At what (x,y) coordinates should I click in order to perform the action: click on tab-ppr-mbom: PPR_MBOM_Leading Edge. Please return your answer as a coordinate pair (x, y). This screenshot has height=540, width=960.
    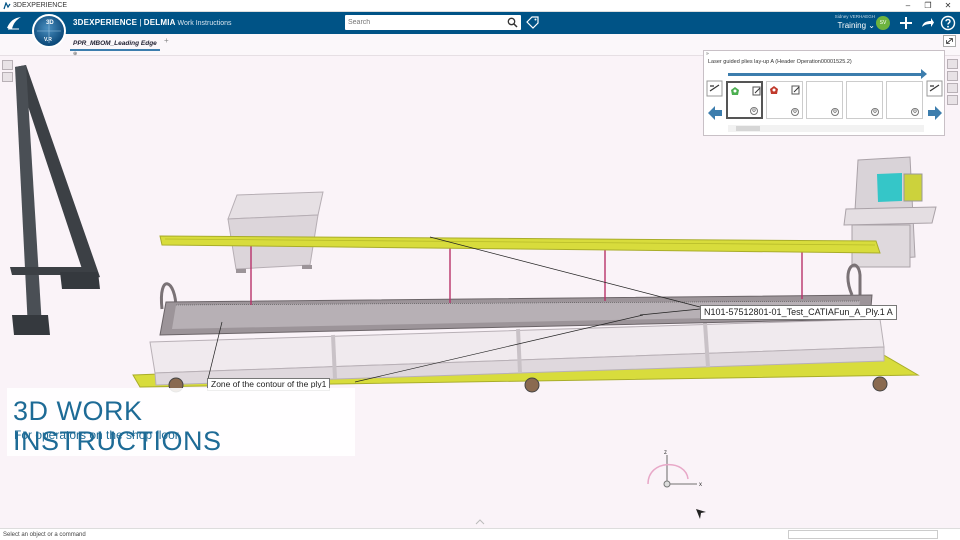
    Looking at the image, I should click on (115, 43).